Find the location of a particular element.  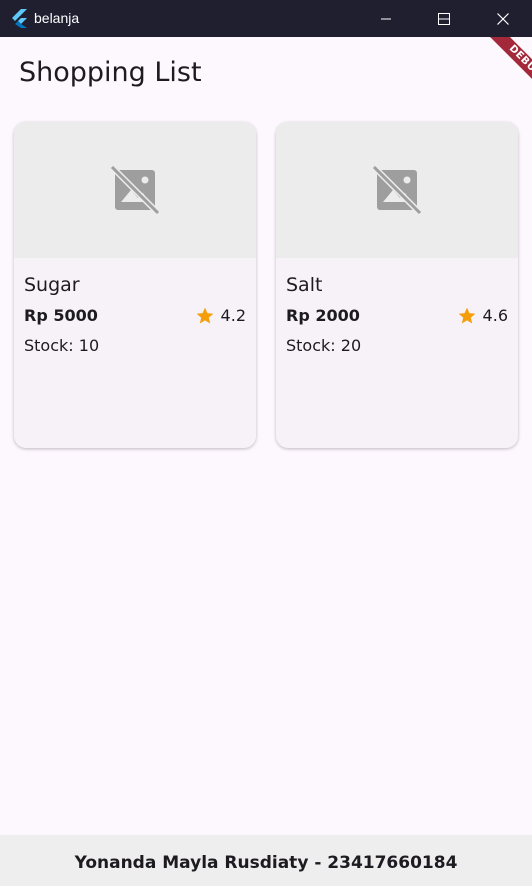

product-name: Sugar is located at coordinates (52, 285).